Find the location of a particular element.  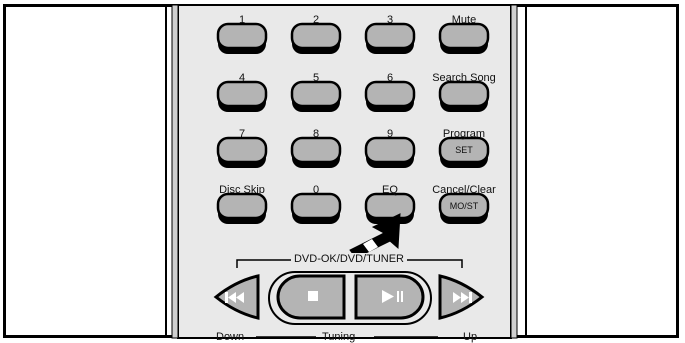

remote-body-inner-edge is located at coordinates (175, 171).